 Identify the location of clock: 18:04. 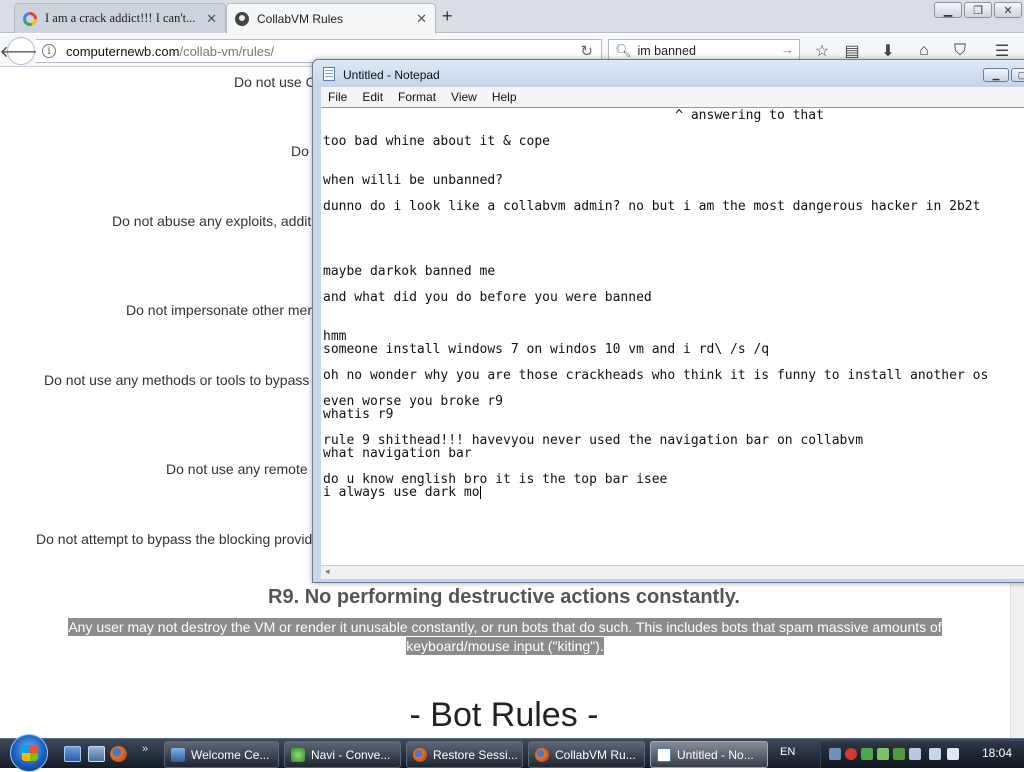
(997, 753).